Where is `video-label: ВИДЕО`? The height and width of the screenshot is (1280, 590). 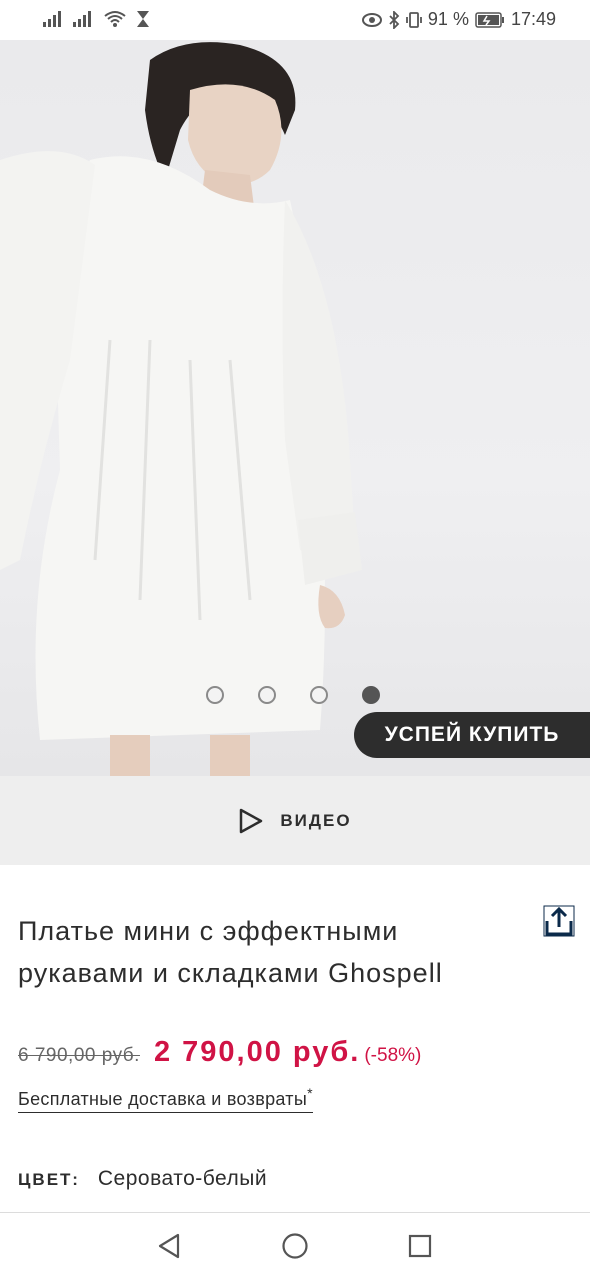
video-label: ВИДЕО is located at coordinates (316, 820).